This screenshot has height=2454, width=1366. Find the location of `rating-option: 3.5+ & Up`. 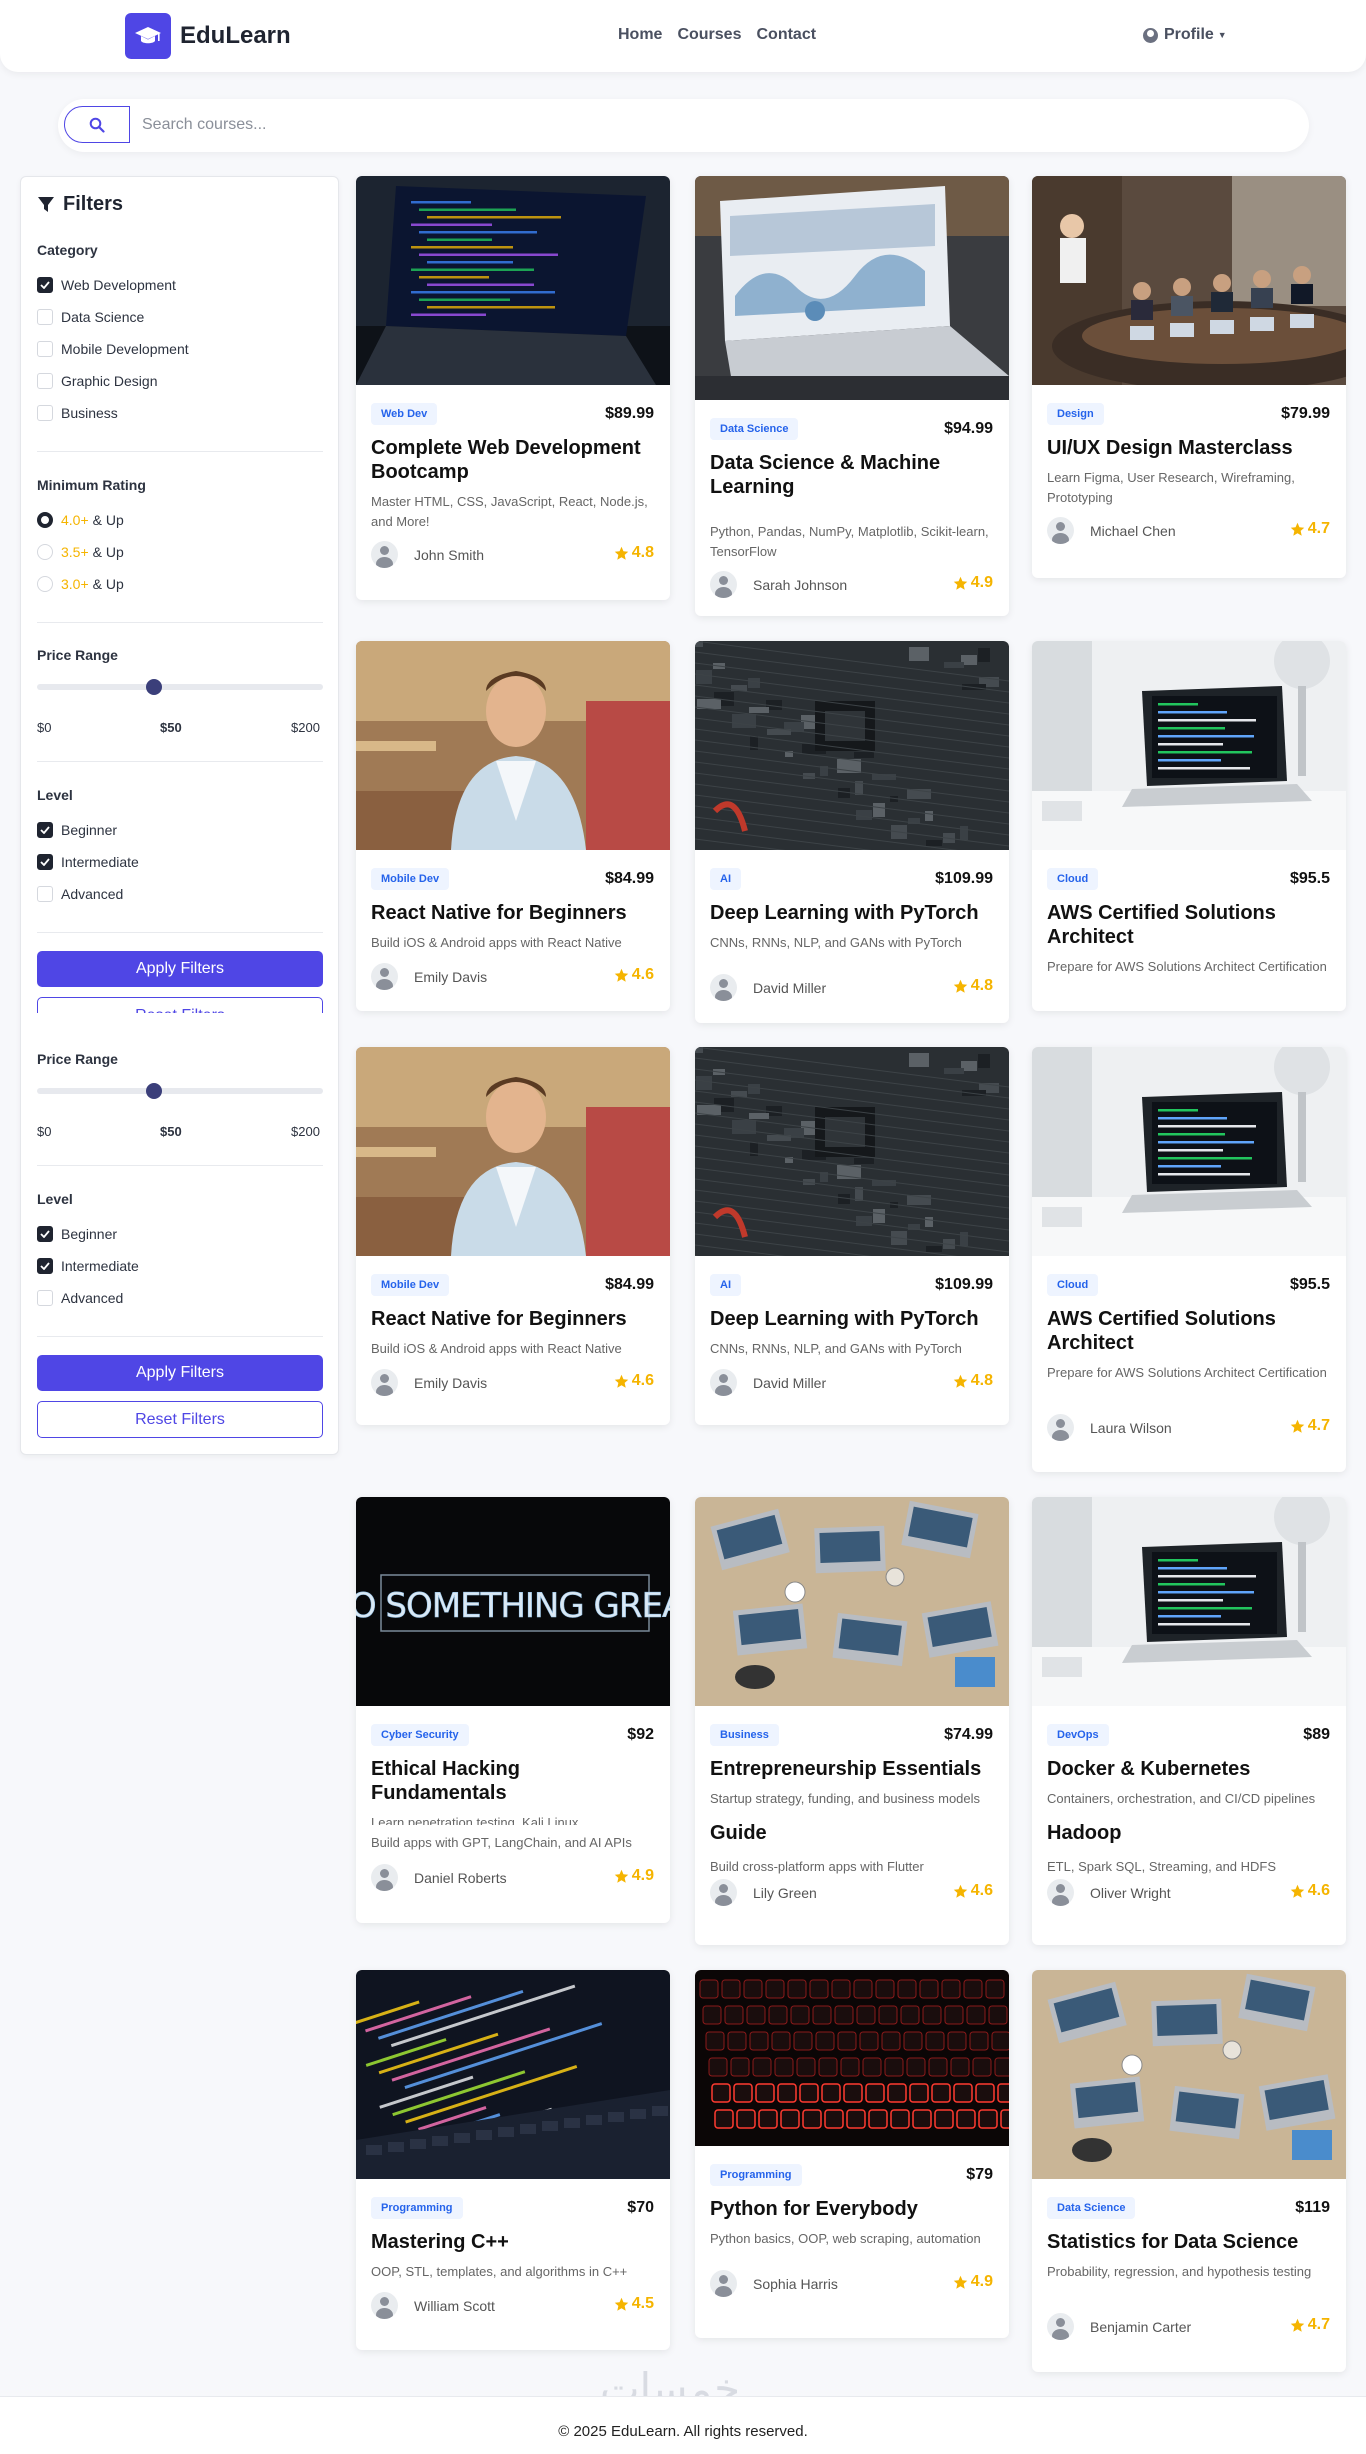

rating-option: 3.5+ & Up is located at coordinates (80, 552).